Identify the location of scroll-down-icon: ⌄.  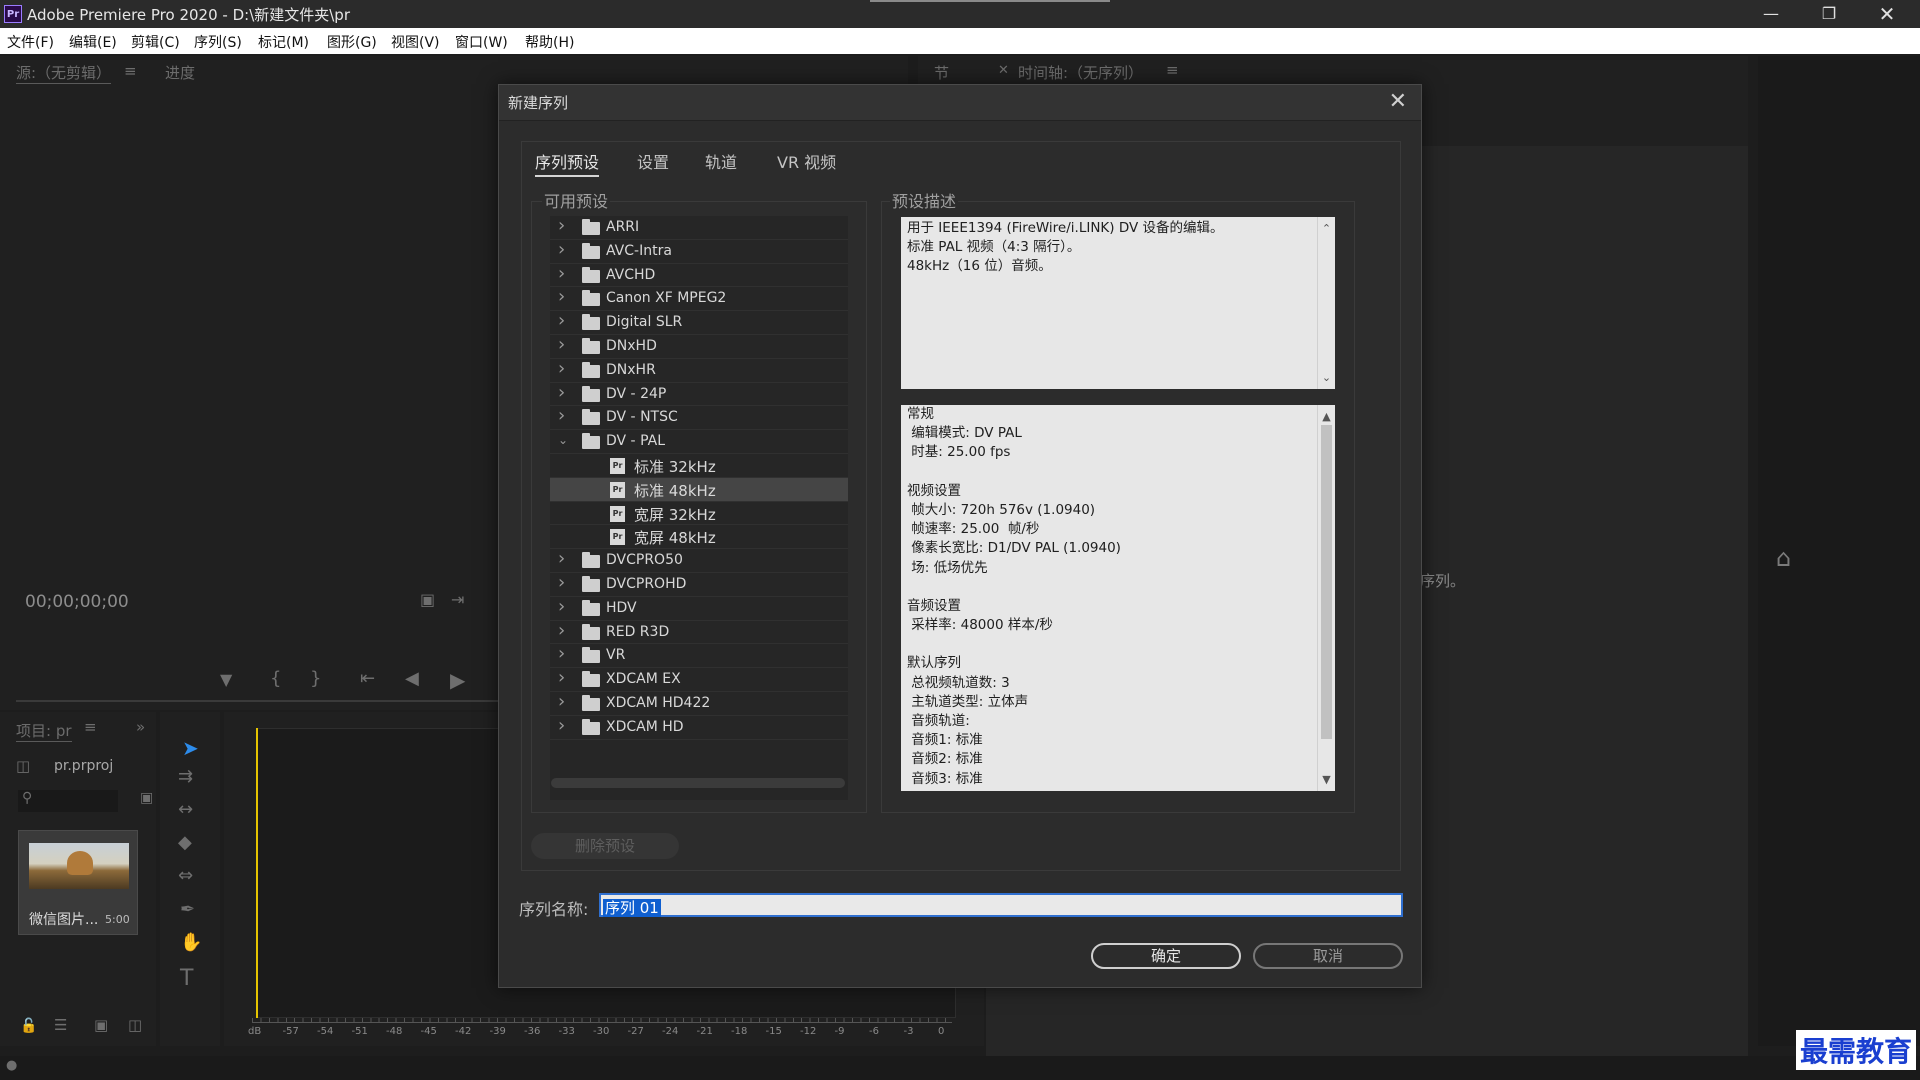
(1326, 377).